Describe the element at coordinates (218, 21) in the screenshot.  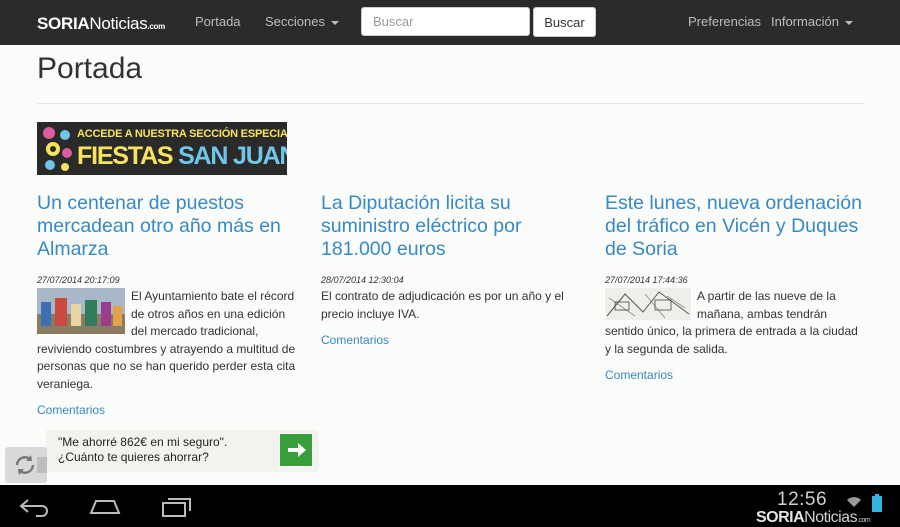
I see `nav-portada: Portada` at that location.